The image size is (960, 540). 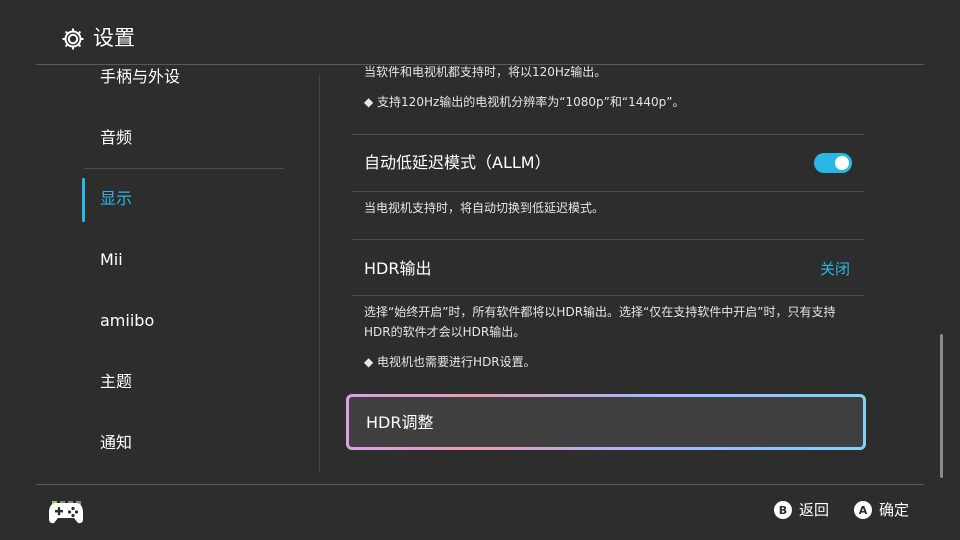 I want to click on sidebar-item-mii: Mii, so click(x=111, y=260).